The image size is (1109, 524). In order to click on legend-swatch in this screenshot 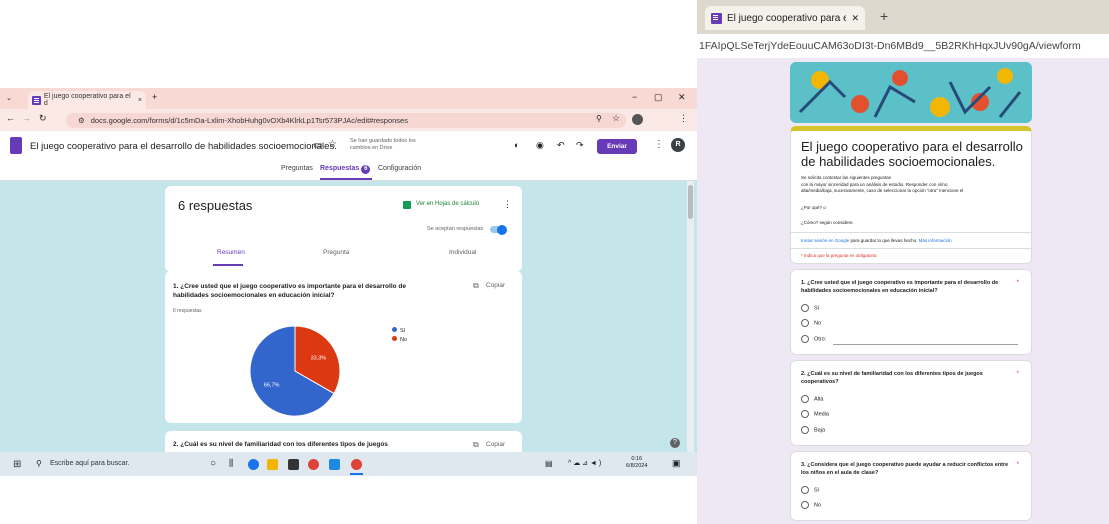, I will do `click(394, 329)`.